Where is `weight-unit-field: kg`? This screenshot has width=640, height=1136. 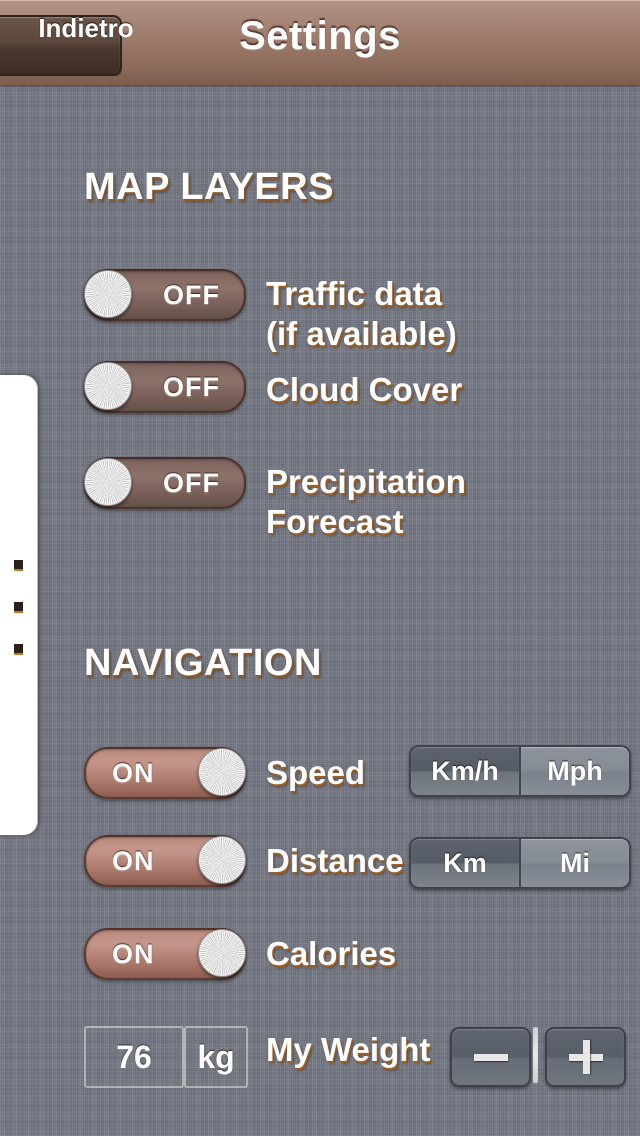 weight-unit-field: kg is located at coordinates (216, 1057).